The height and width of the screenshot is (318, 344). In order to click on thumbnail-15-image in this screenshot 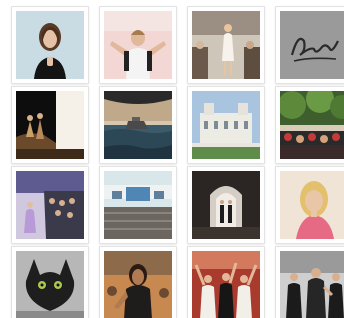, I will do `click(226, 284)`.